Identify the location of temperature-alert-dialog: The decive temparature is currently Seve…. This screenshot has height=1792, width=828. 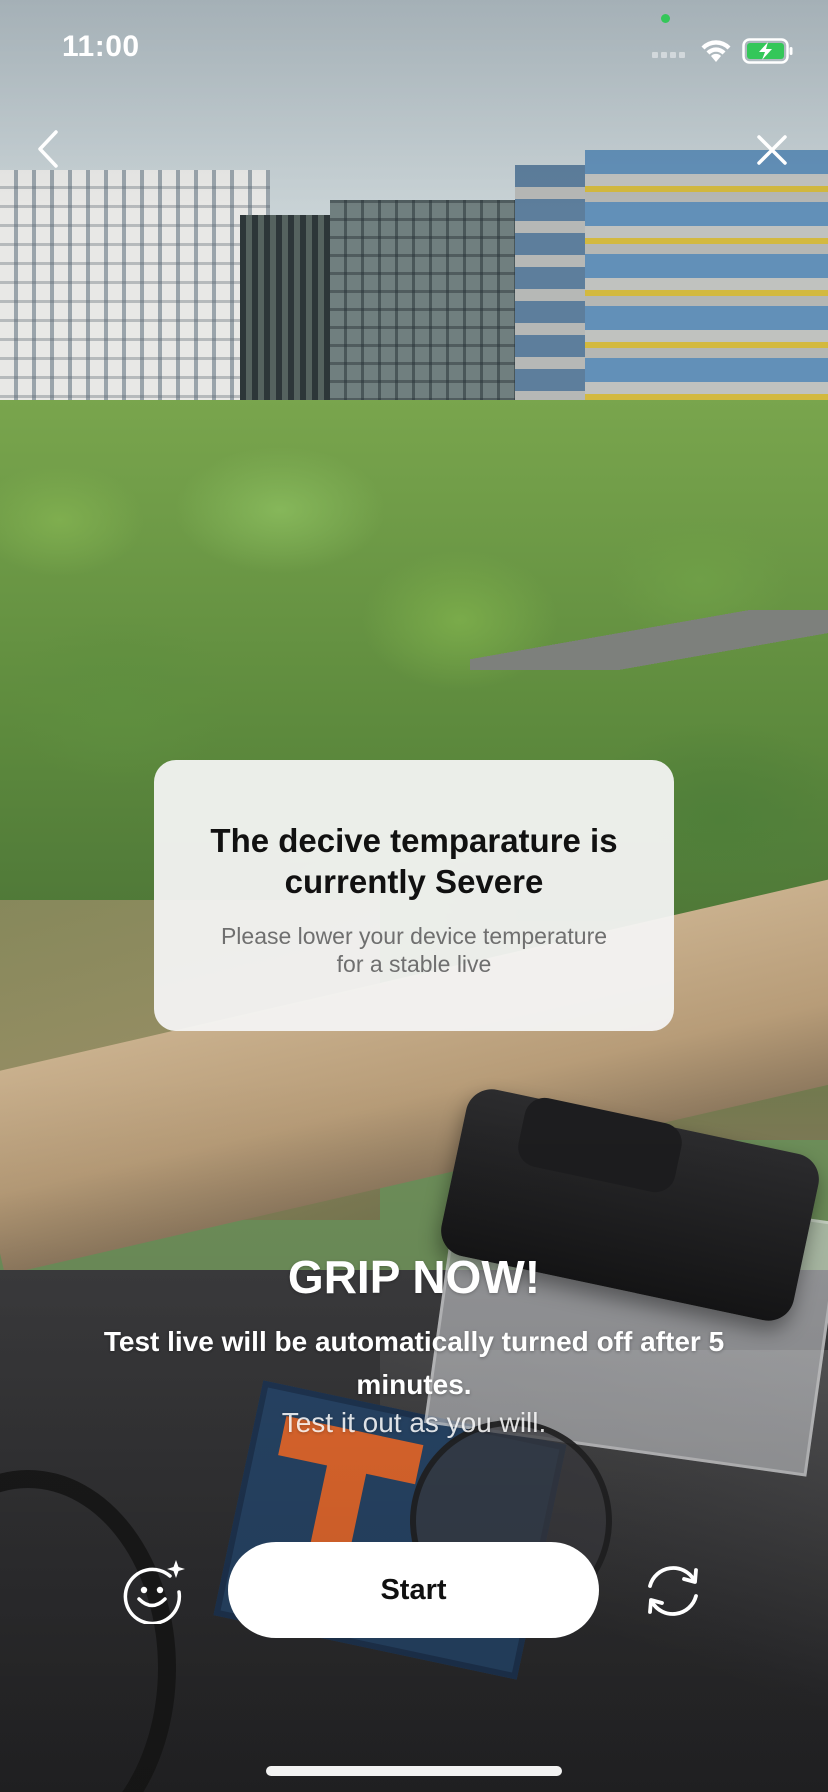
(414, 895).